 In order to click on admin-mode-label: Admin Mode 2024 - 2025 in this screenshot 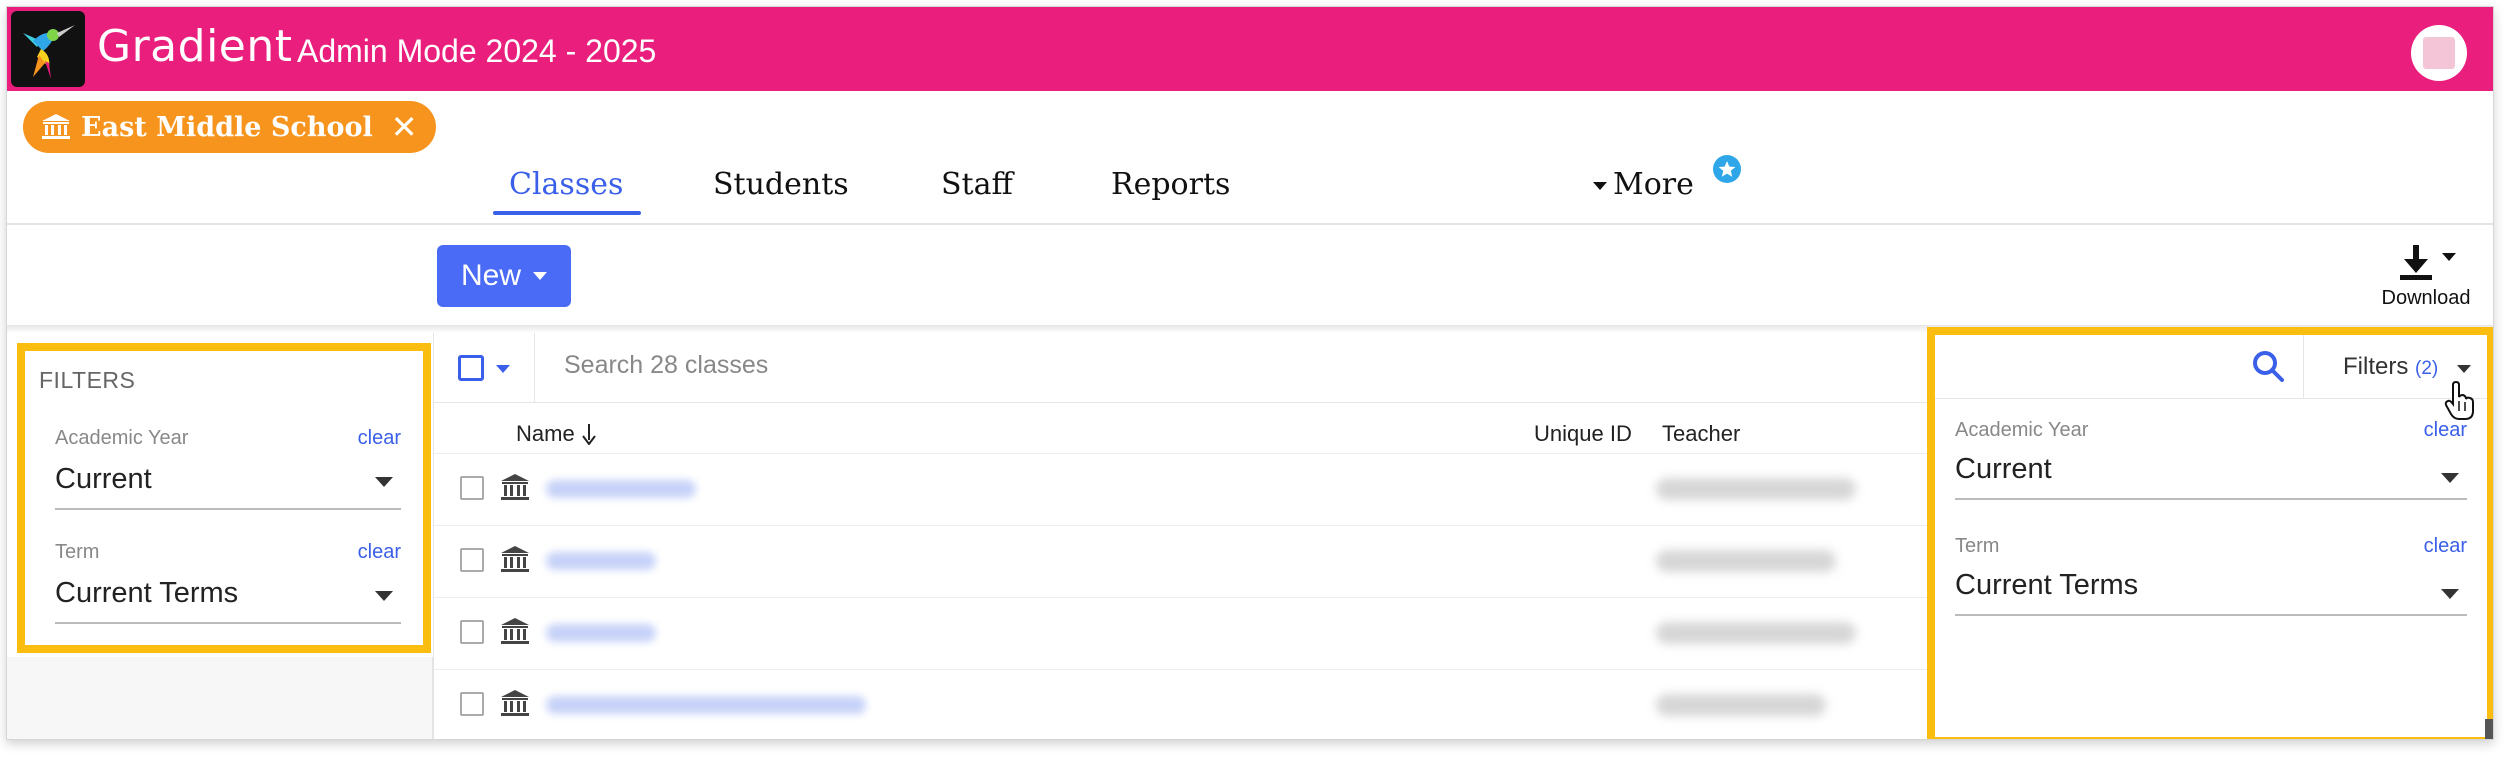, I will do `click(477, 51)`.